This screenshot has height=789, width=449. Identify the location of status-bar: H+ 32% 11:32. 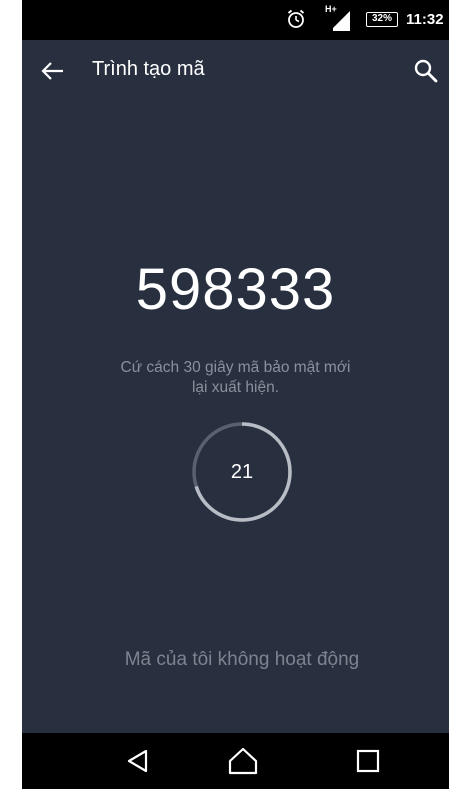
(235, 20).